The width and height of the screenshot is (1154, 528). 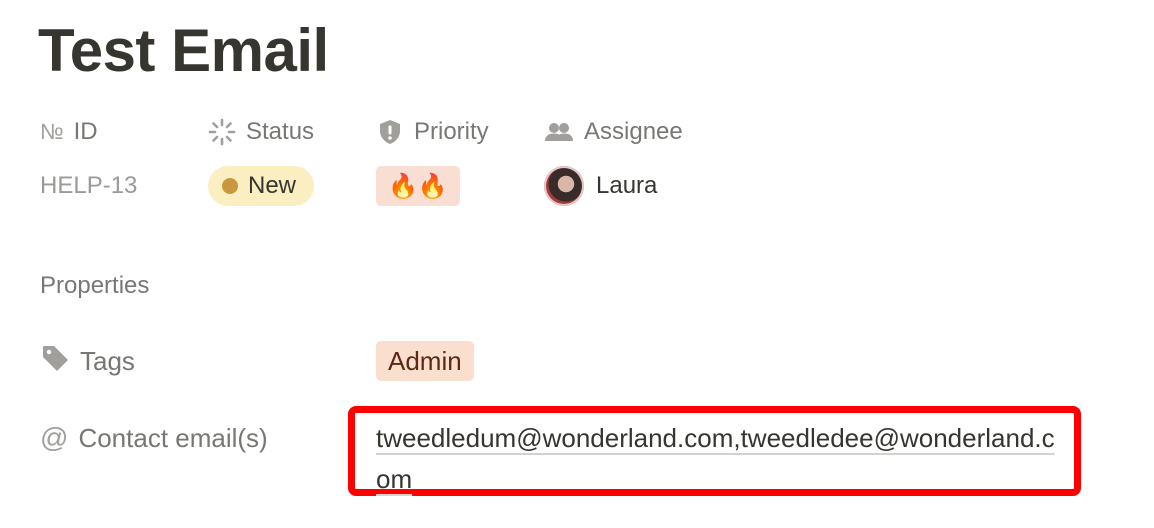 I want to click on avatar, so click(x=564, y=186).